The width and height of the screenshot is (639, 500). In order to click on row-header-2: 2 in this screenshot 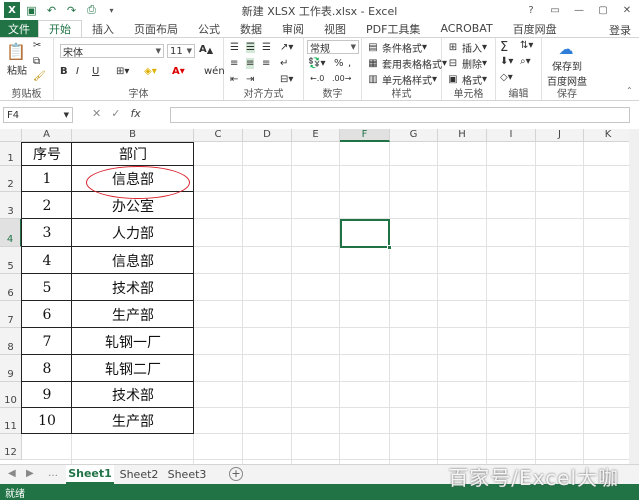, I will do `click(11, 179)`.